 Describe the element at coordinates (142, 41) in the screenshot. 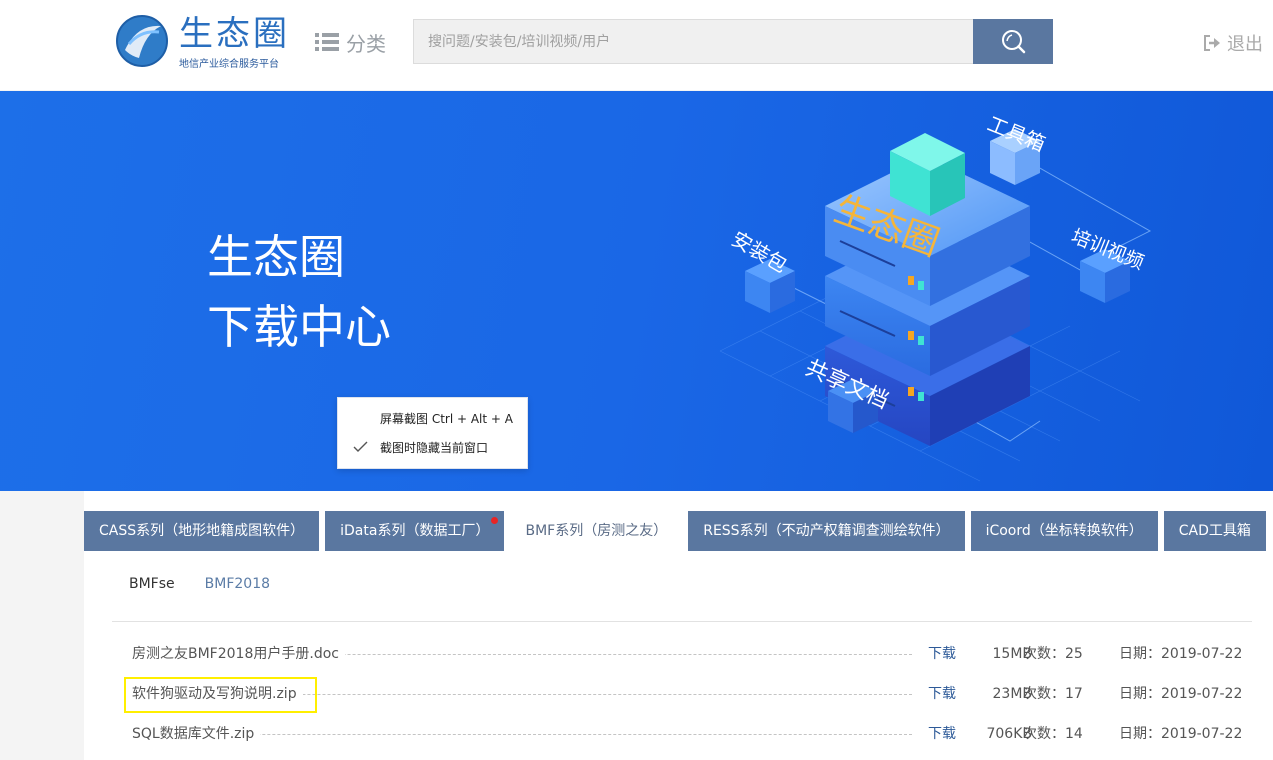

I see `logo-globe-icon` at that location.